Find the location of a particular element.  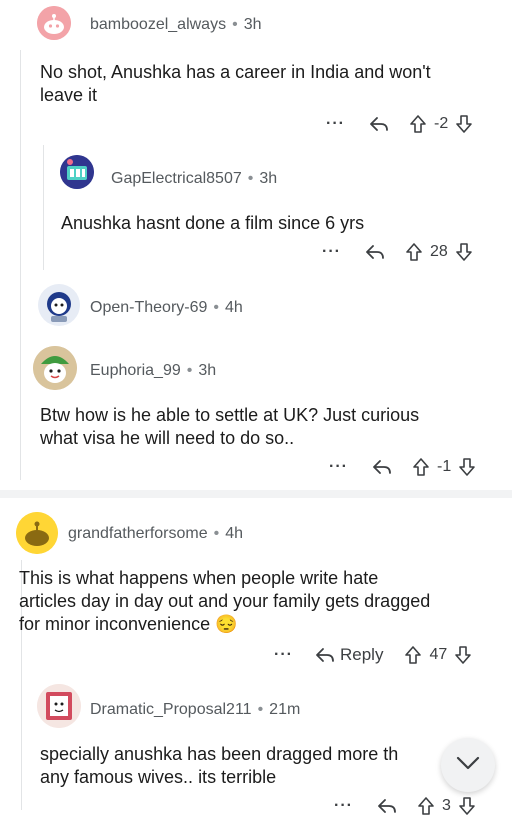

reply-button: Reply is located at coordinates (348, 655).